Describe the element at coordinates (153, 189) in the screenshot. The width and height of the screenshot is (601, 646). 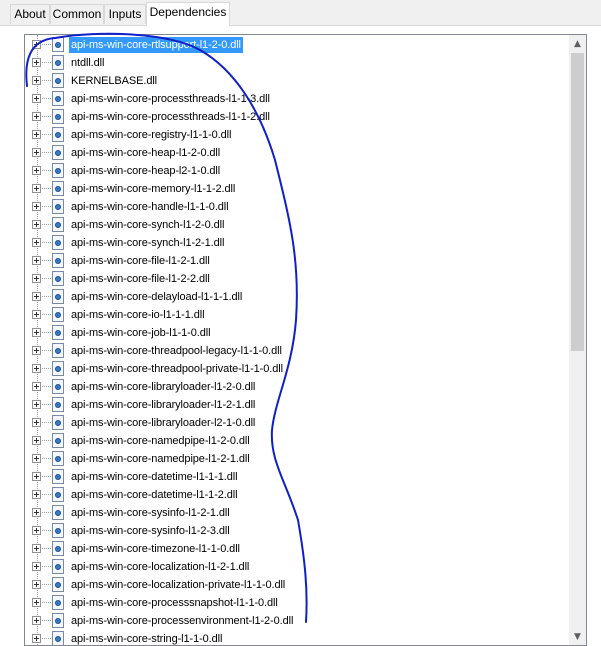
I see `tree-node-label: api-ms-win-core-memory-l1-1-2.dll` at that location.